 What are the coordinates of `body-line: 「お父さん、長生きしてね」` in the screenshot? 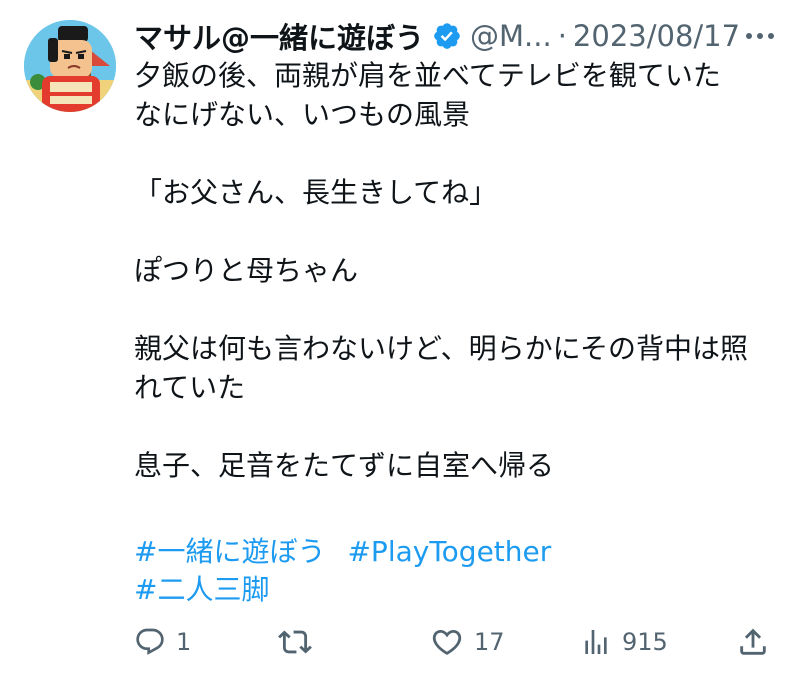 It's located at (316, 192).